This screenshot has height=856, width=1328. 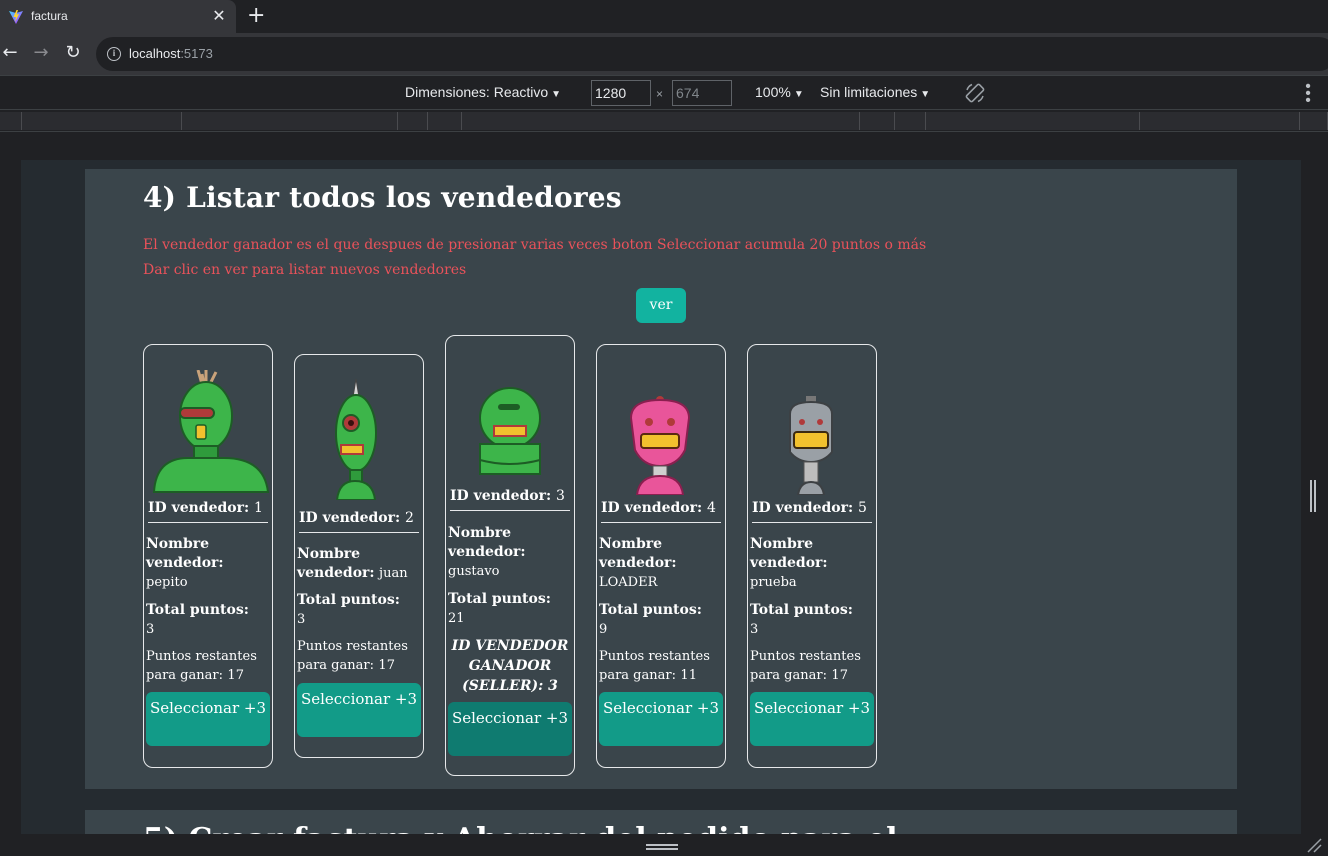 What do you see at coordinates (664, 16) in the screenshot?
I see `tab-strip: factura ✕ +` at bounding box center [664, 16].